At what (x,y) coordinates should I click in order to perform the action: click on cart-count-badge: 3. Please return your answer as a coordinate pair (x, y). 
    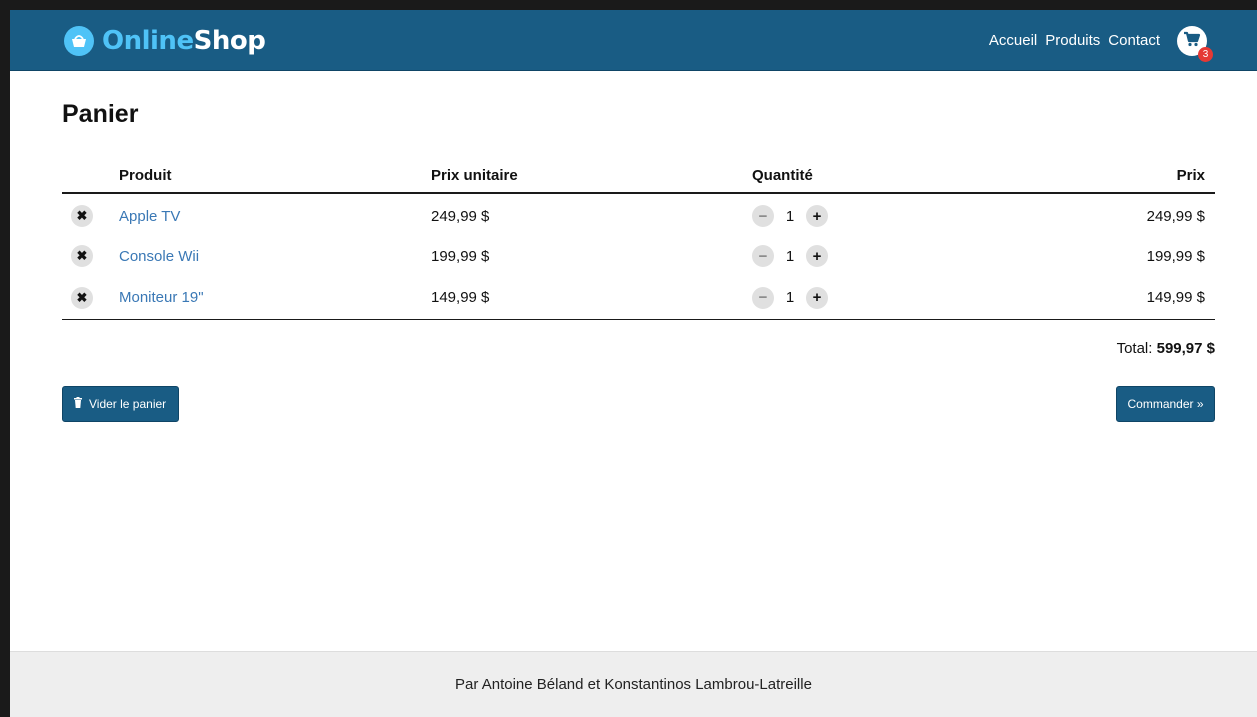
    Looking at the image, I should click on (1205, 54).